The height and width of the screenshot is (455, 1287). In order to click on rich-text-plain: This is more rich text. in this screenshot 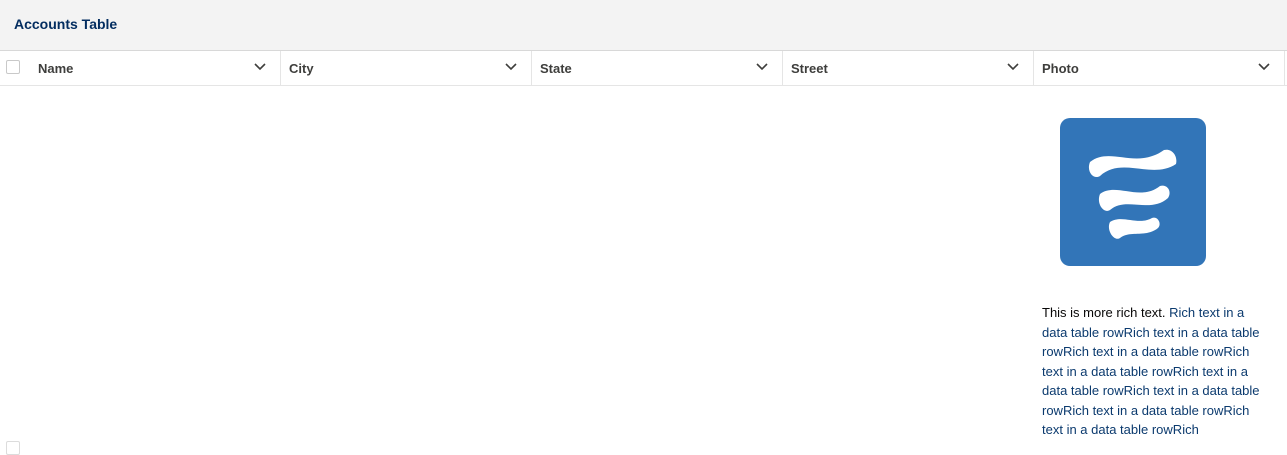, I will do `click(1106, 312)`.